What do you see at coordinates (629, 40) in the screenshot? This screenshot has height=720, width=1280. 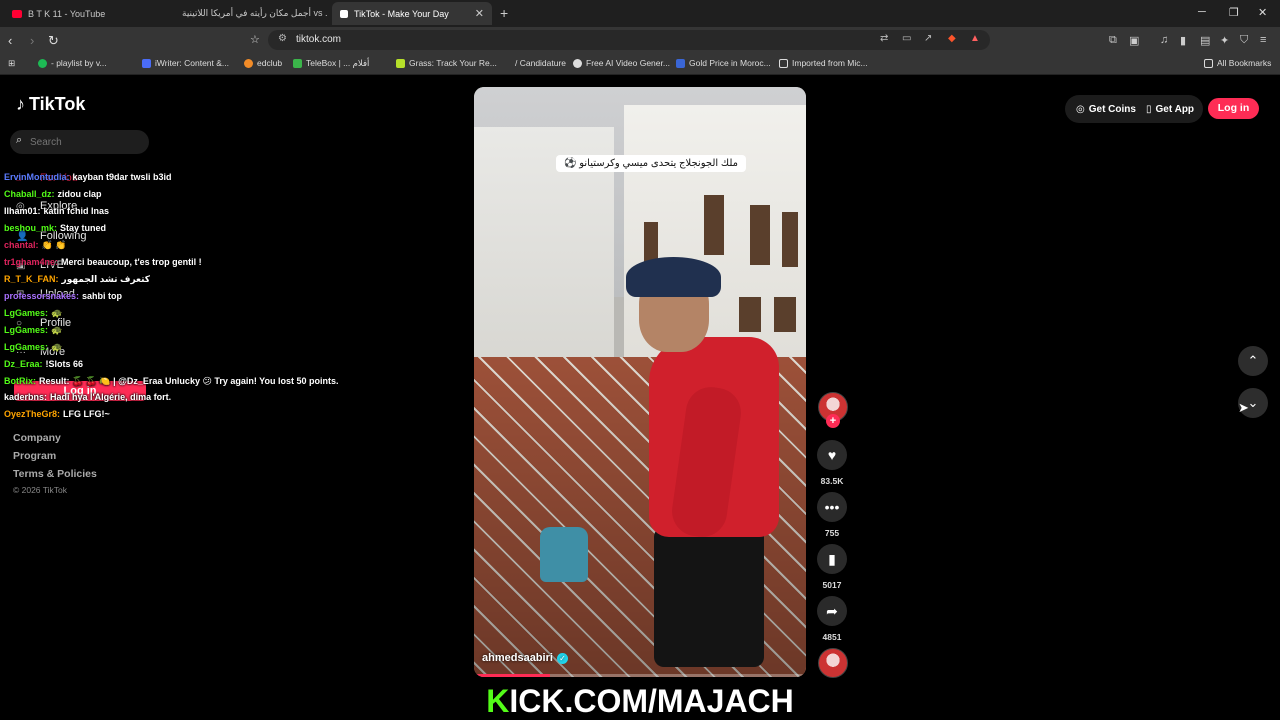 I see `omnibox: ⚙ tiktok.com ⇄ ▭ ↗ ◆ ▲` at bounding box center [629, 40].